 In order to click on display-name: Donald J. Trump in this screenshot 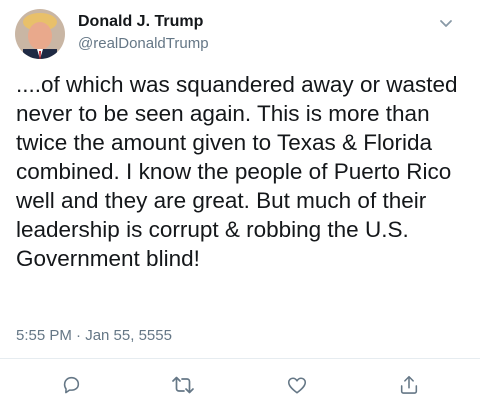, I will do `click(140, 22)`.